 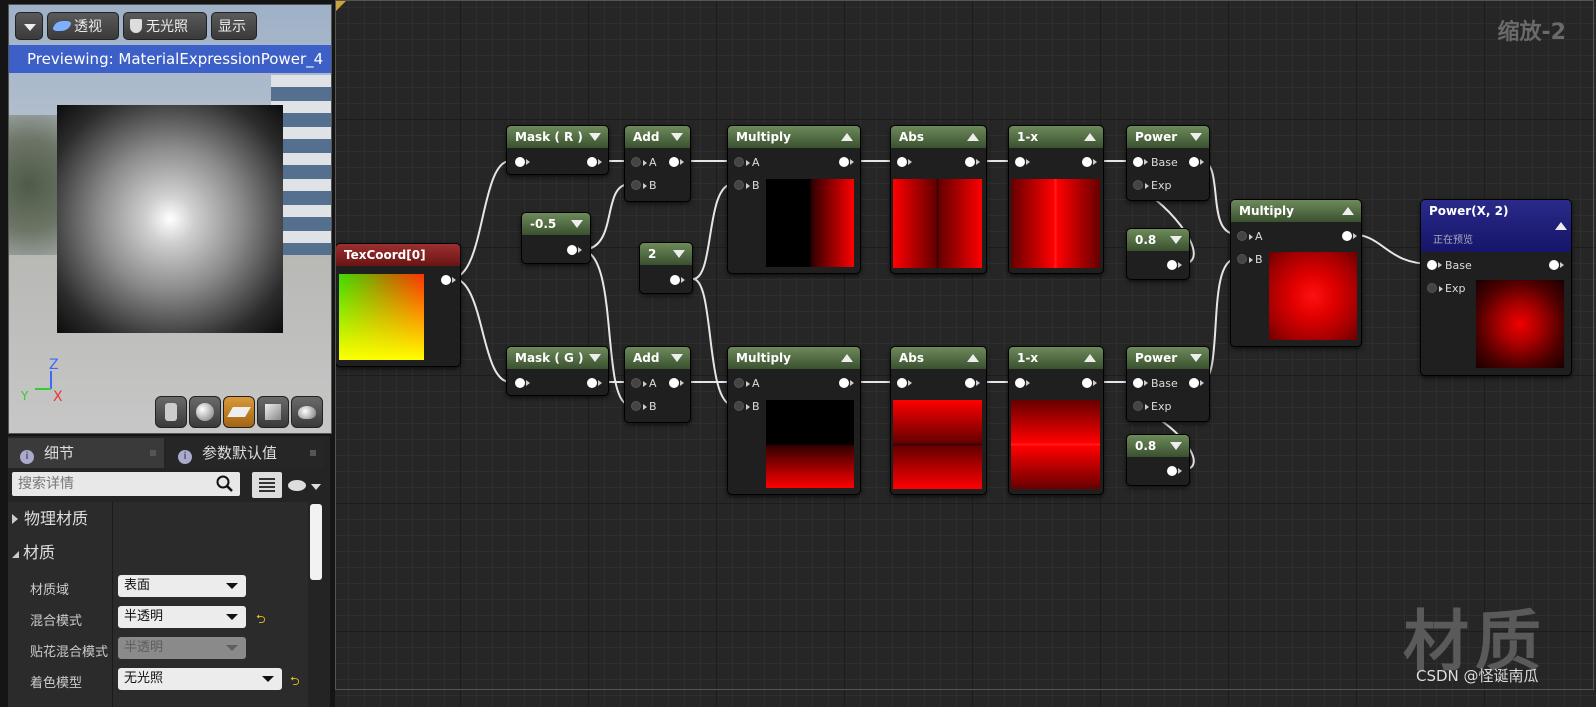 What do you see at coordinates (938, 420) in the screenshot?
I see `node-abs-bottom: Abs` at bounding box center [938, 420].